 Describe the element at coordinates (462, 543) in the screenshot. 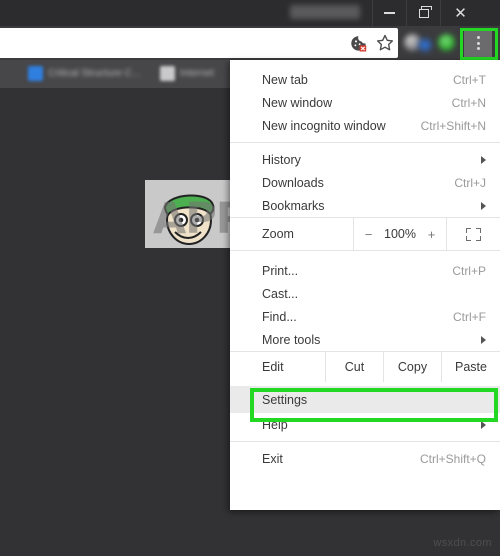

I see `source-watermark: wsxdn.com` at that location.